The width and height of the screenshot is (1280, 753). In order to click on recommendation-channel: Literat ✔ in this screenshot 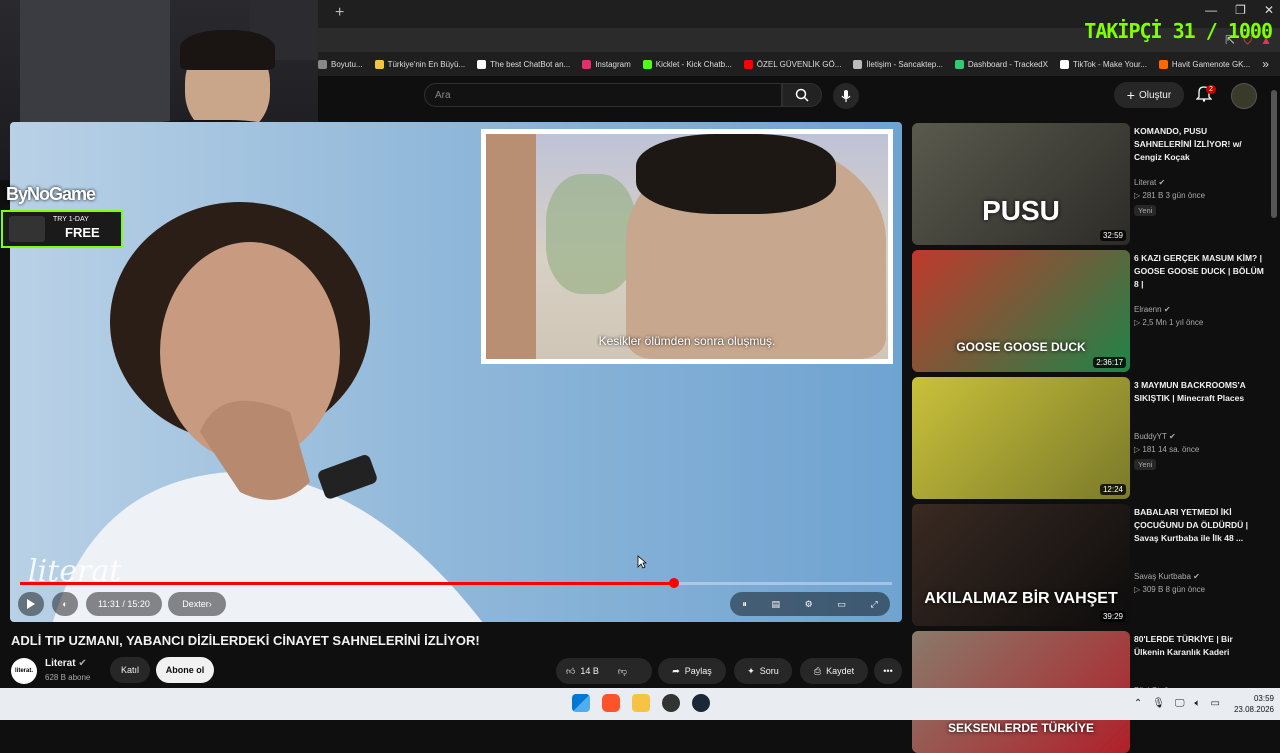, I will do `click(1149, 182)`.